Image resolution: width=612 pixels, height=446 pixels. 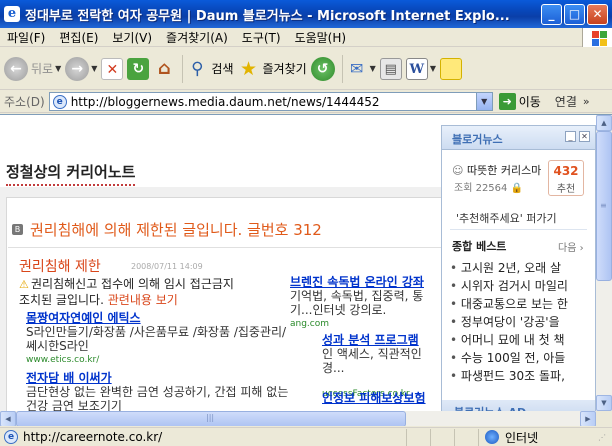 I want to click on widget-blog-name: ☺ 따뜻한 커리스마, so click(x=496, y=170).